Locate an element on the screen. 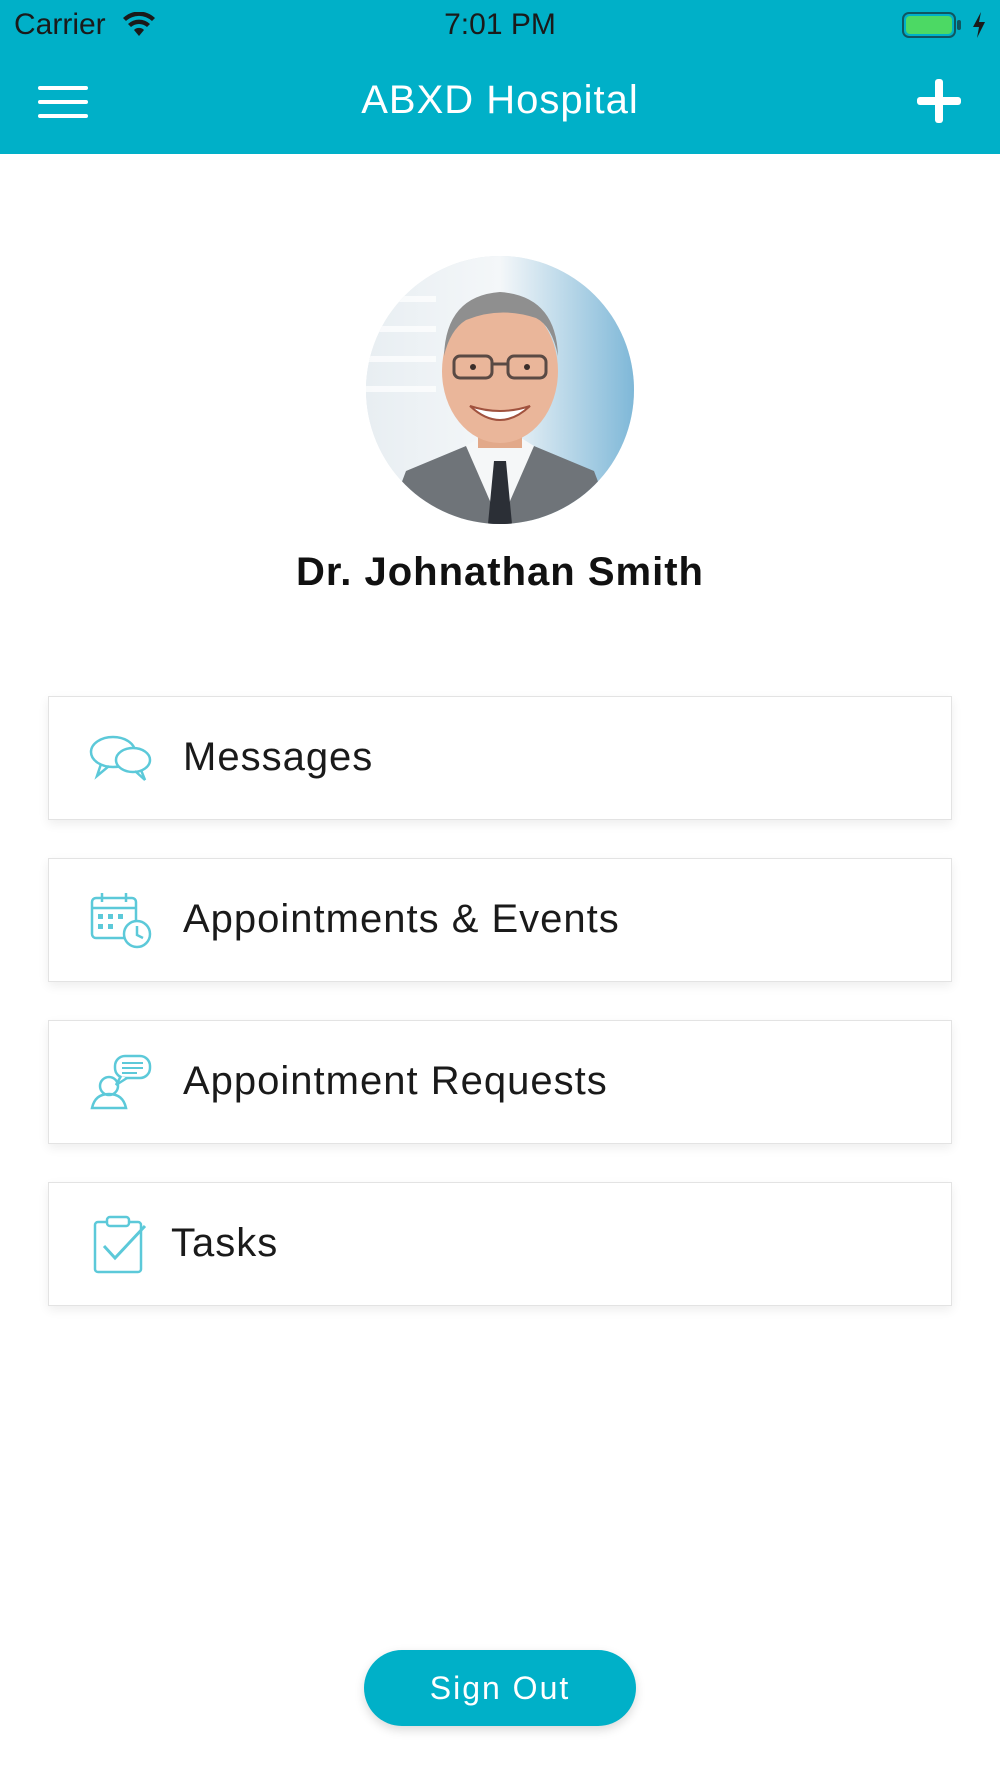  tasks-label: Tasks is located at coordinates (225, 1243).